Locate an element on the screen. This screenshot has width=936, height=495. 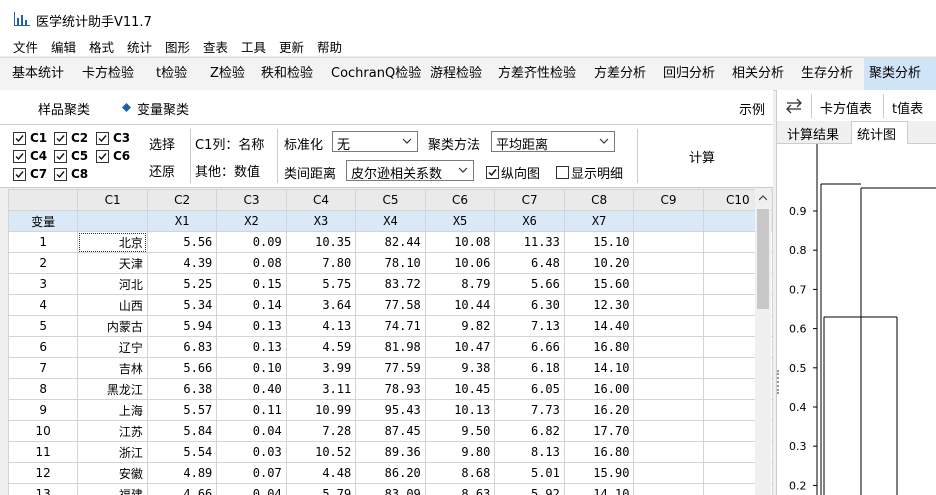
row-number: 2 is located at coordinates (43, 263).